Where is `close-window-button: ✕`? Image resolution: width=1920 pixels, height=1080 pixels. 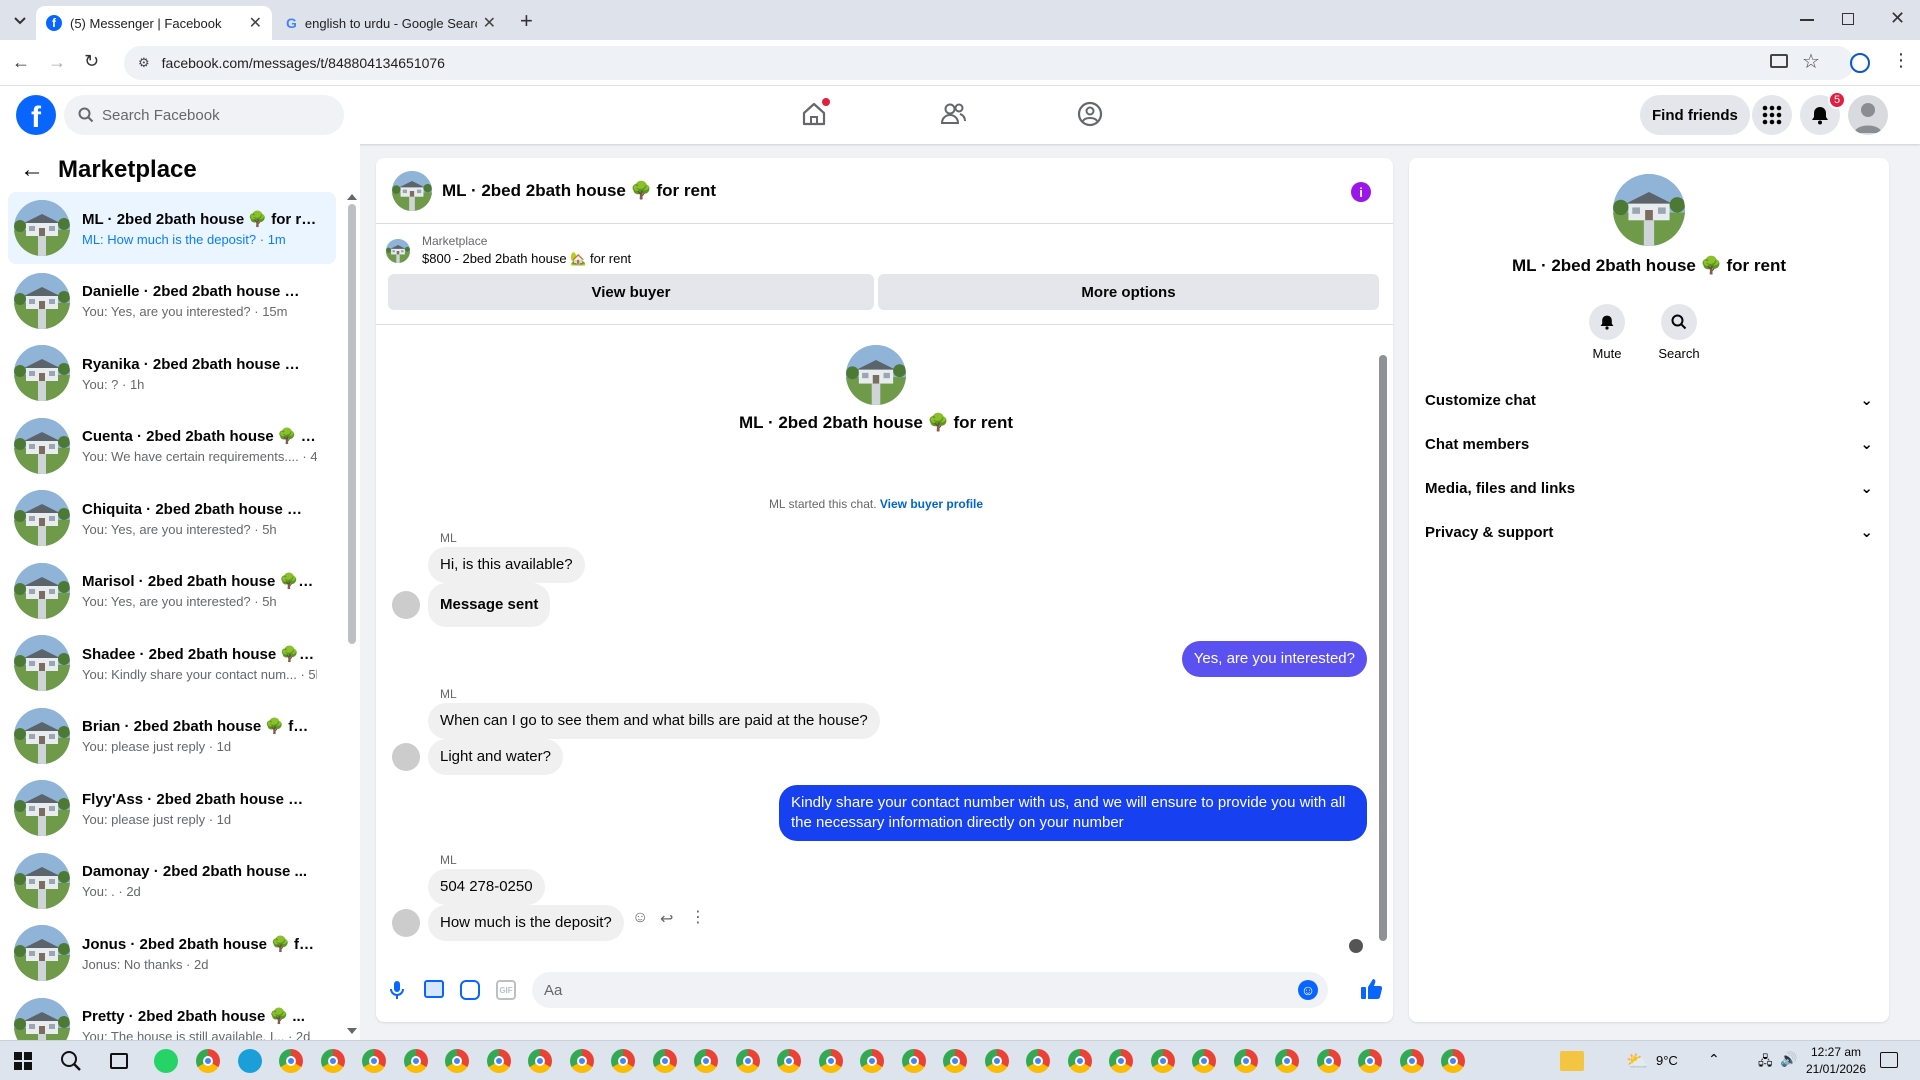
close-window-button: ✕ is located at coordinates (1897, 18).